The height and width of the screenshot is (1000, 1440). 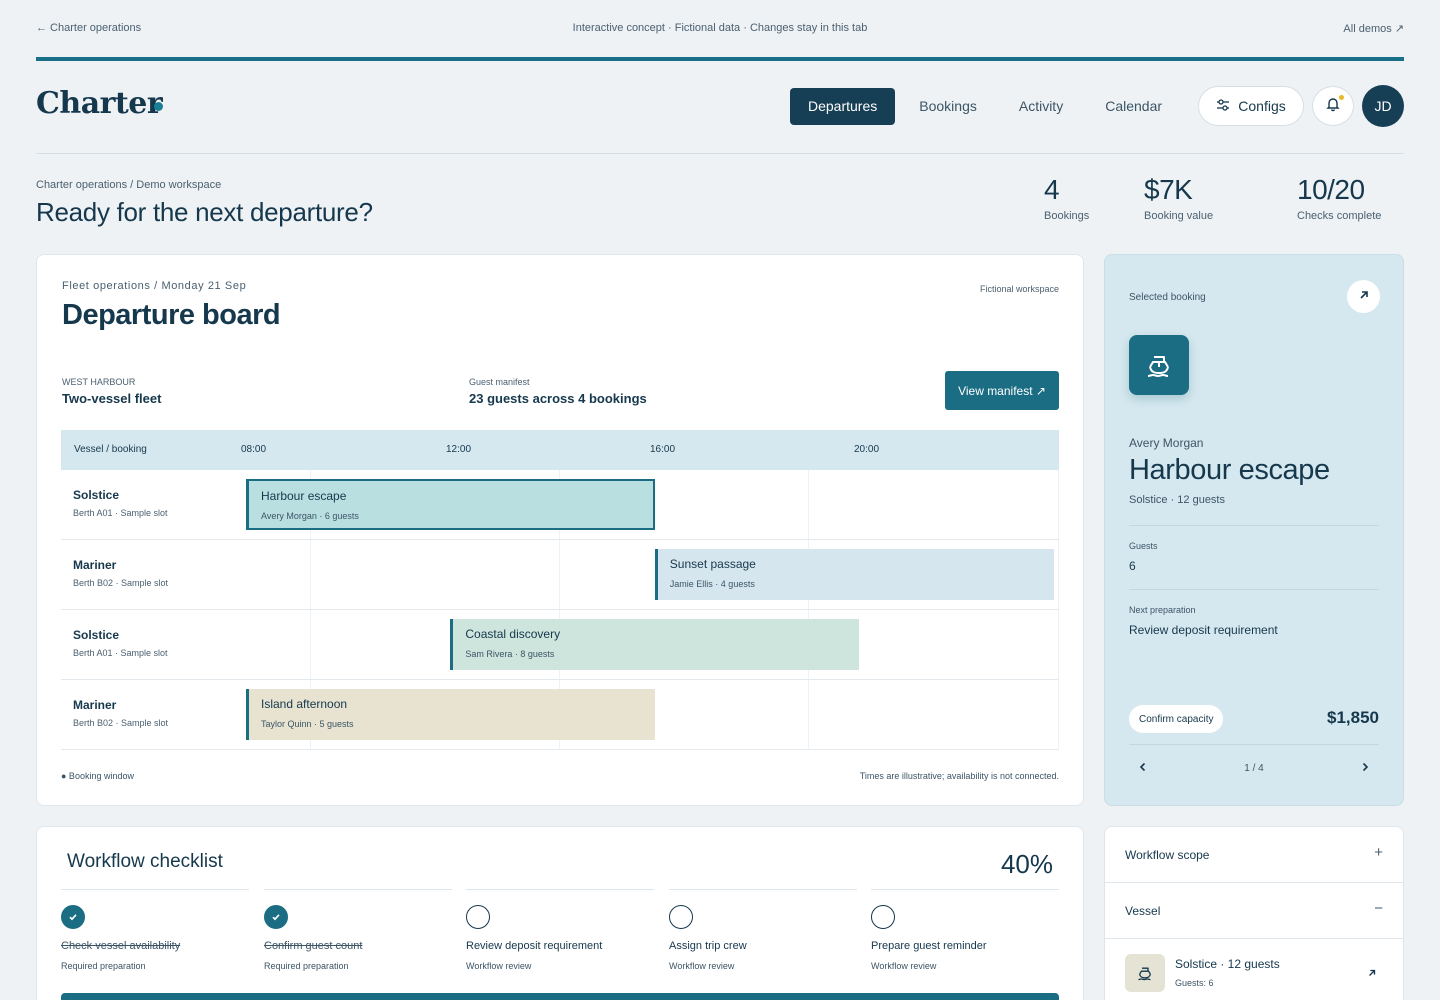 I want to click on chevron-left-icon, so click(x=1143, y=768).